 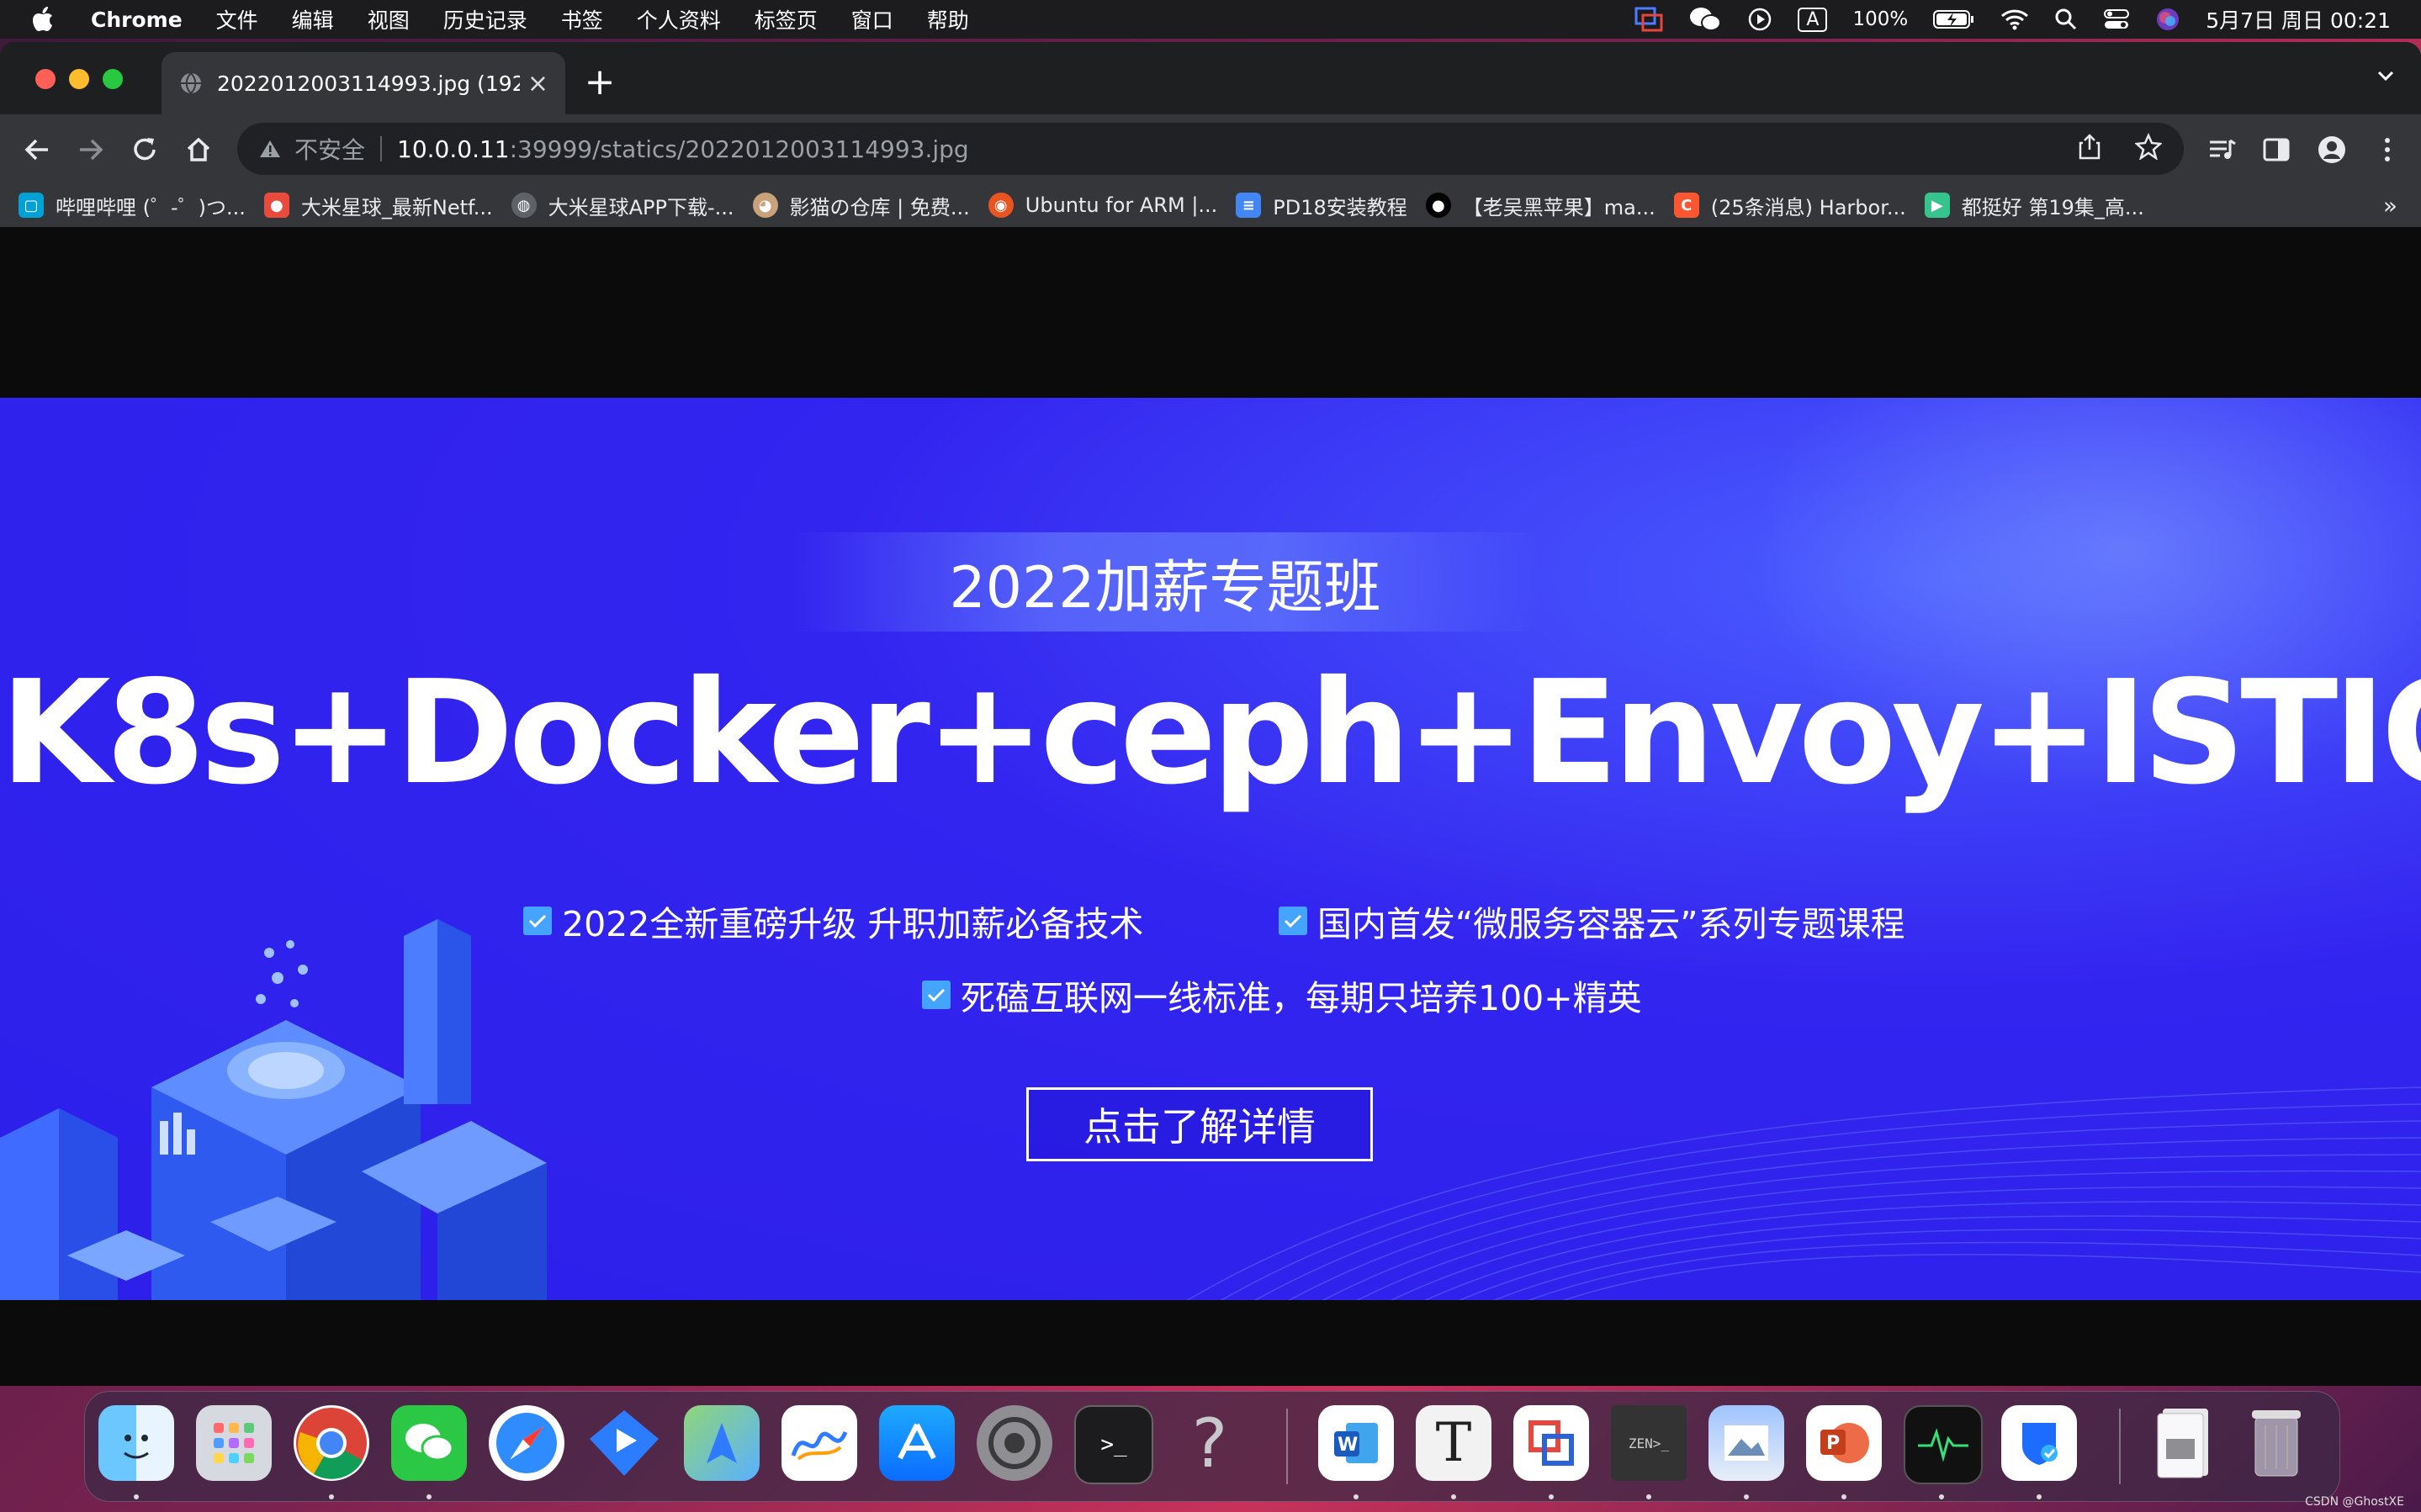 What do you see at coordinates (237, 19) in the screenshot?
I see `menu-file: 文件` at bounding box center [237, 19].